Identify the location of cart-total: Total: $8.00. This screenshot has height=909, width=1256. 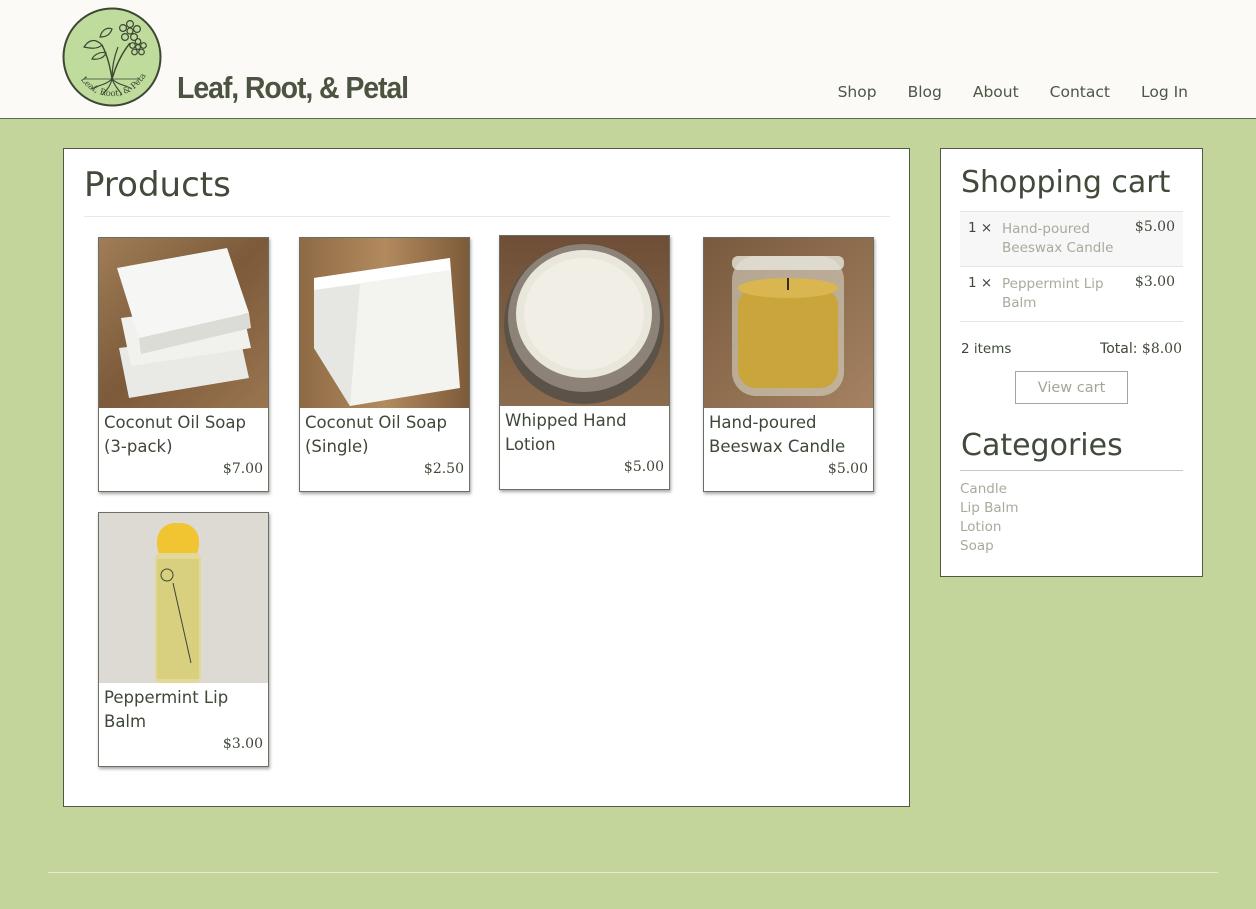
(1141, 349).